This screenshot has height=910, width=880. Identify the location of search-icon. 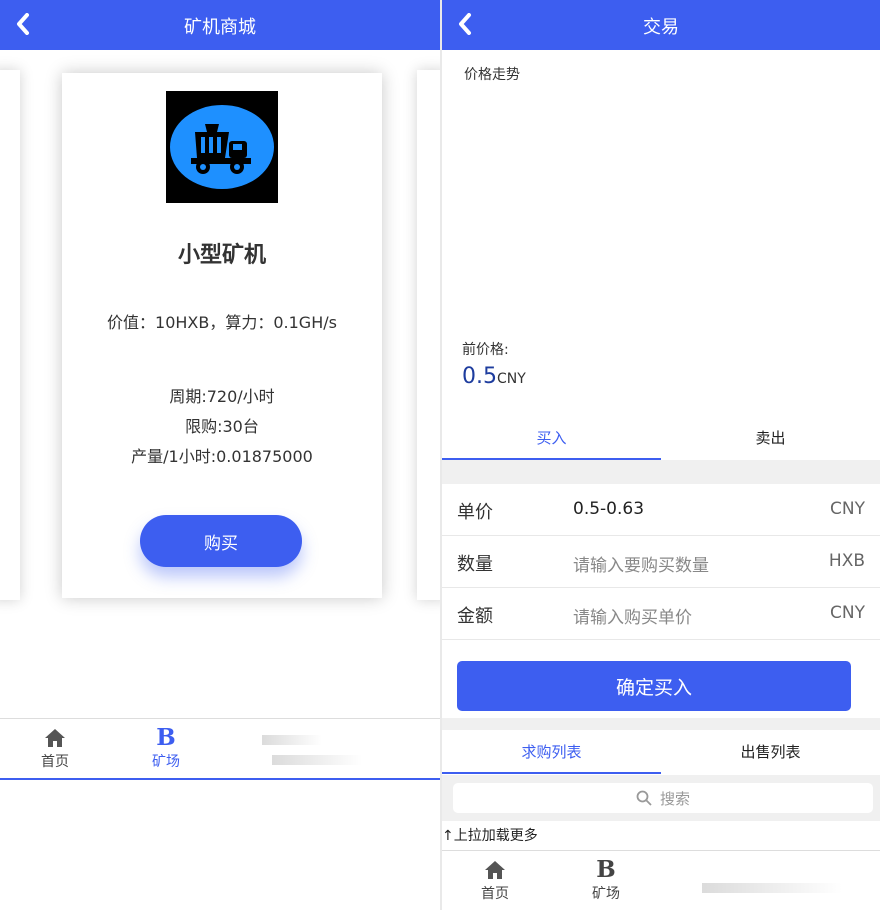
(644, 798).